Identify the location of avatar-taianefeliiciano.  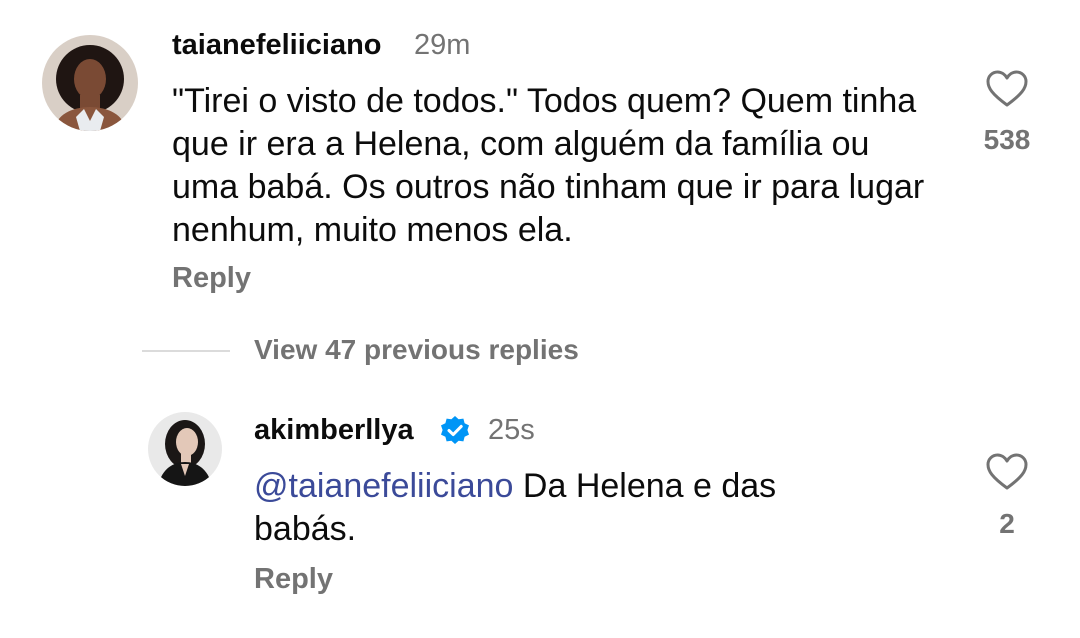
(90, 83).